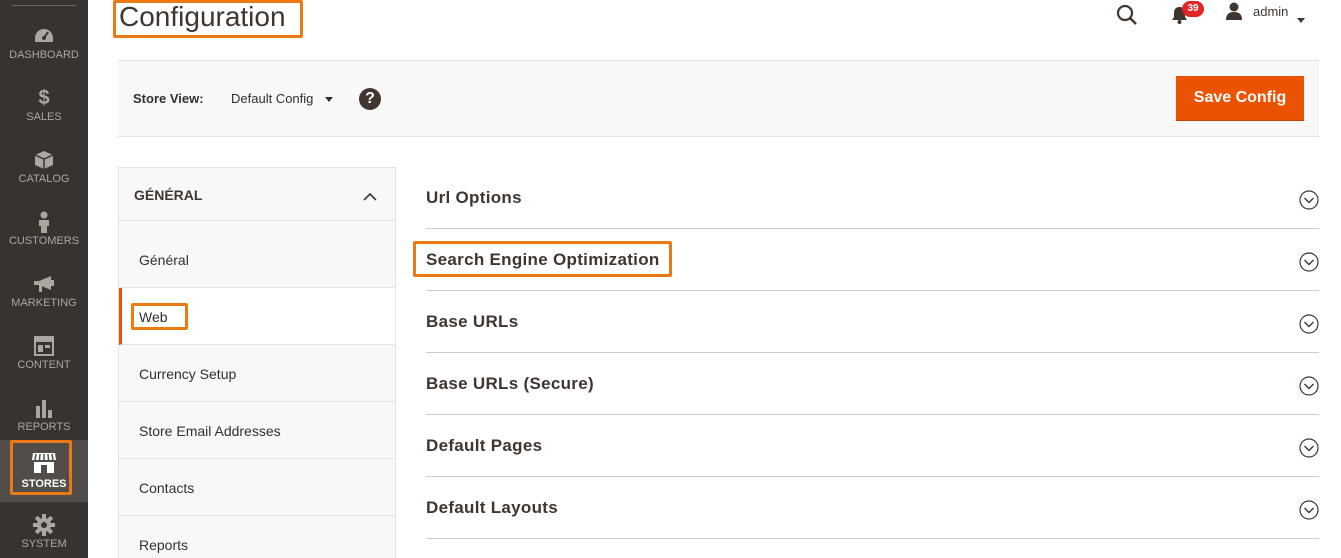 Image resolution: width=1341 pixels, height=558 pixels. Describe the element at coordinates (718, 98) in the screenshot. I see `store-view-bar: Store View: Default Config ? Save Config` at that location.